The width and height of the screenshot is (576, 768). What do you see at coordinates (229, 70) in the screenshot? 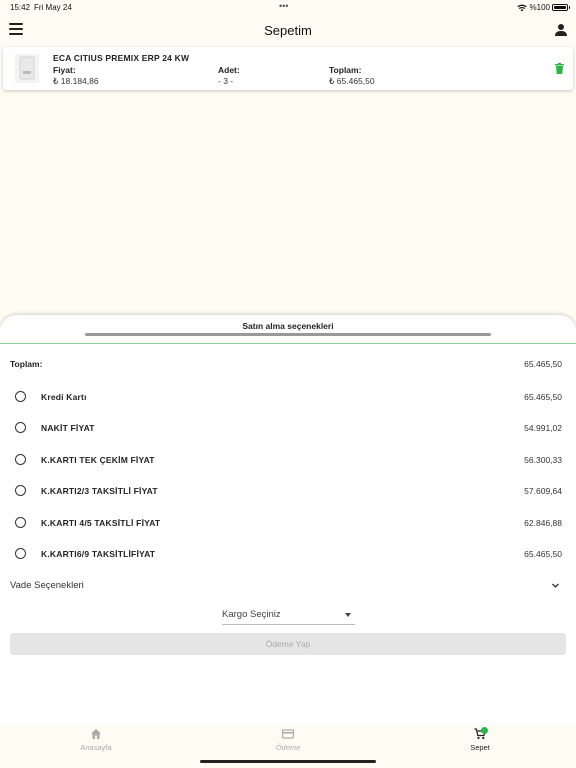
I see `quantity-label: Adet:` at bounding box center [229, 70].